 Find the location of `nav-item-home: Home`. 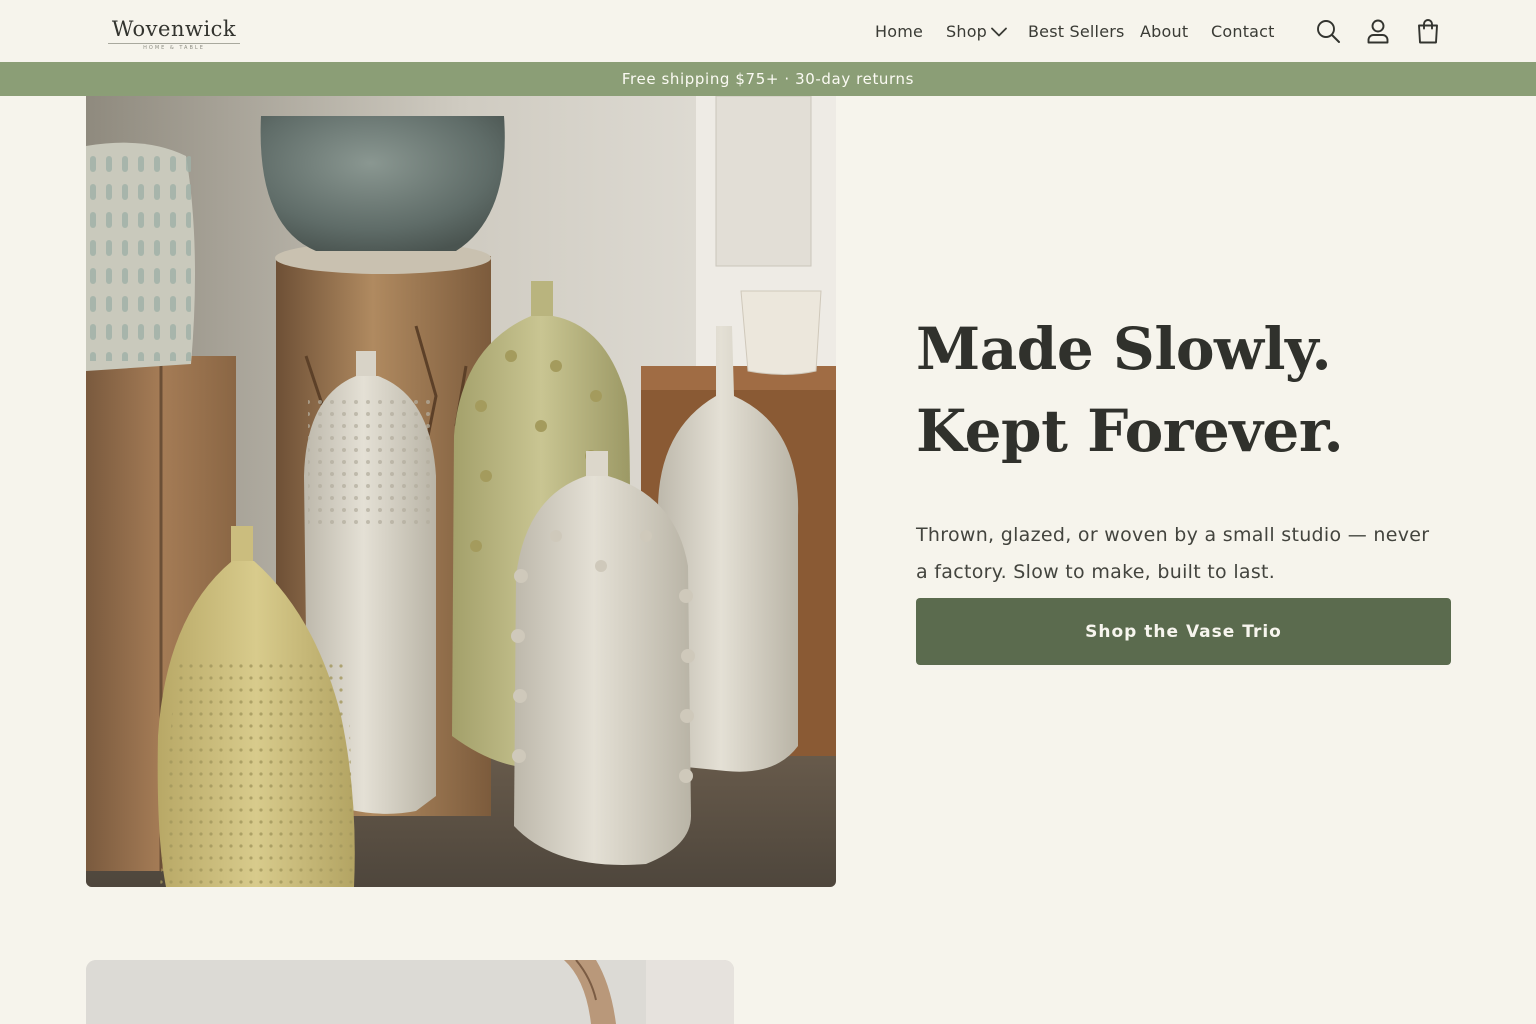

nav-item-home: Home is located at coordinates (899, 32).